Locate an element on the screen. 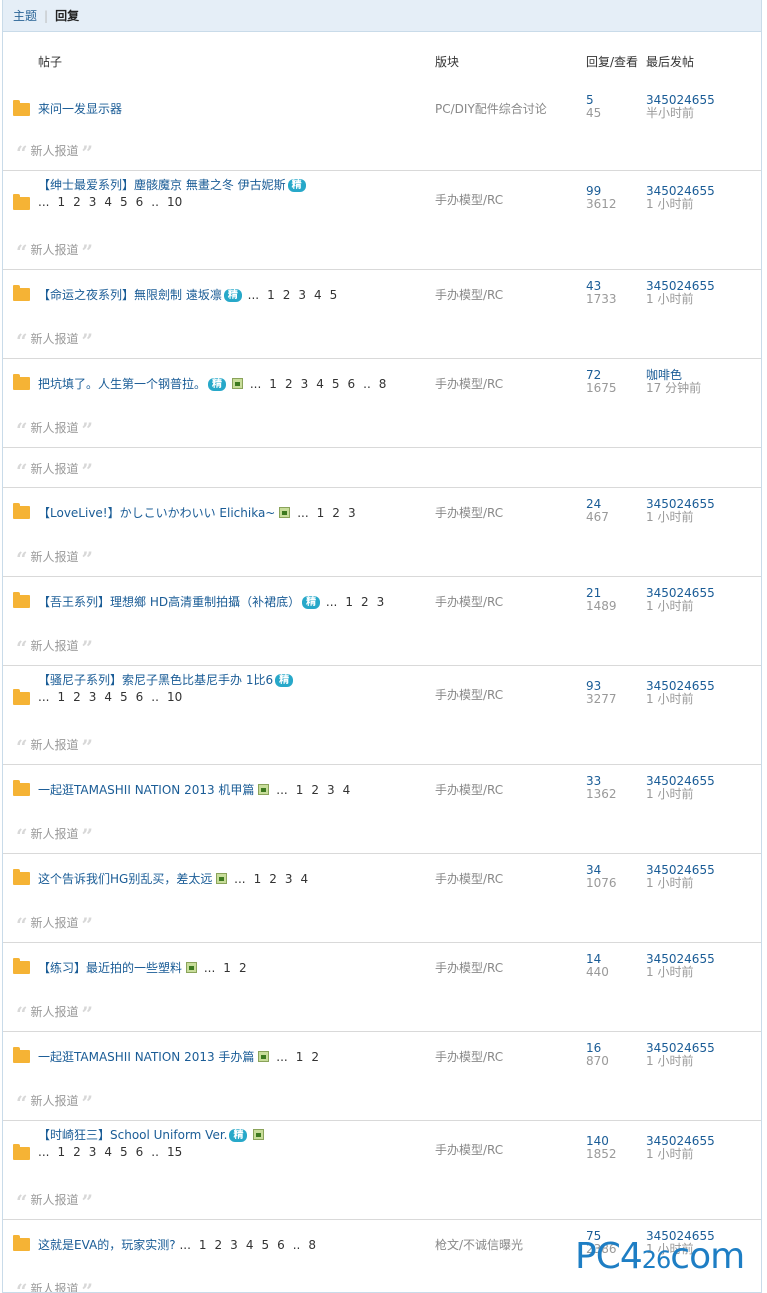 This screenshot has width=767, height=1293. thread-title-link: 【LoveLive!】かしこいかわいい Elichika~ is located at coordinates (156, 513).